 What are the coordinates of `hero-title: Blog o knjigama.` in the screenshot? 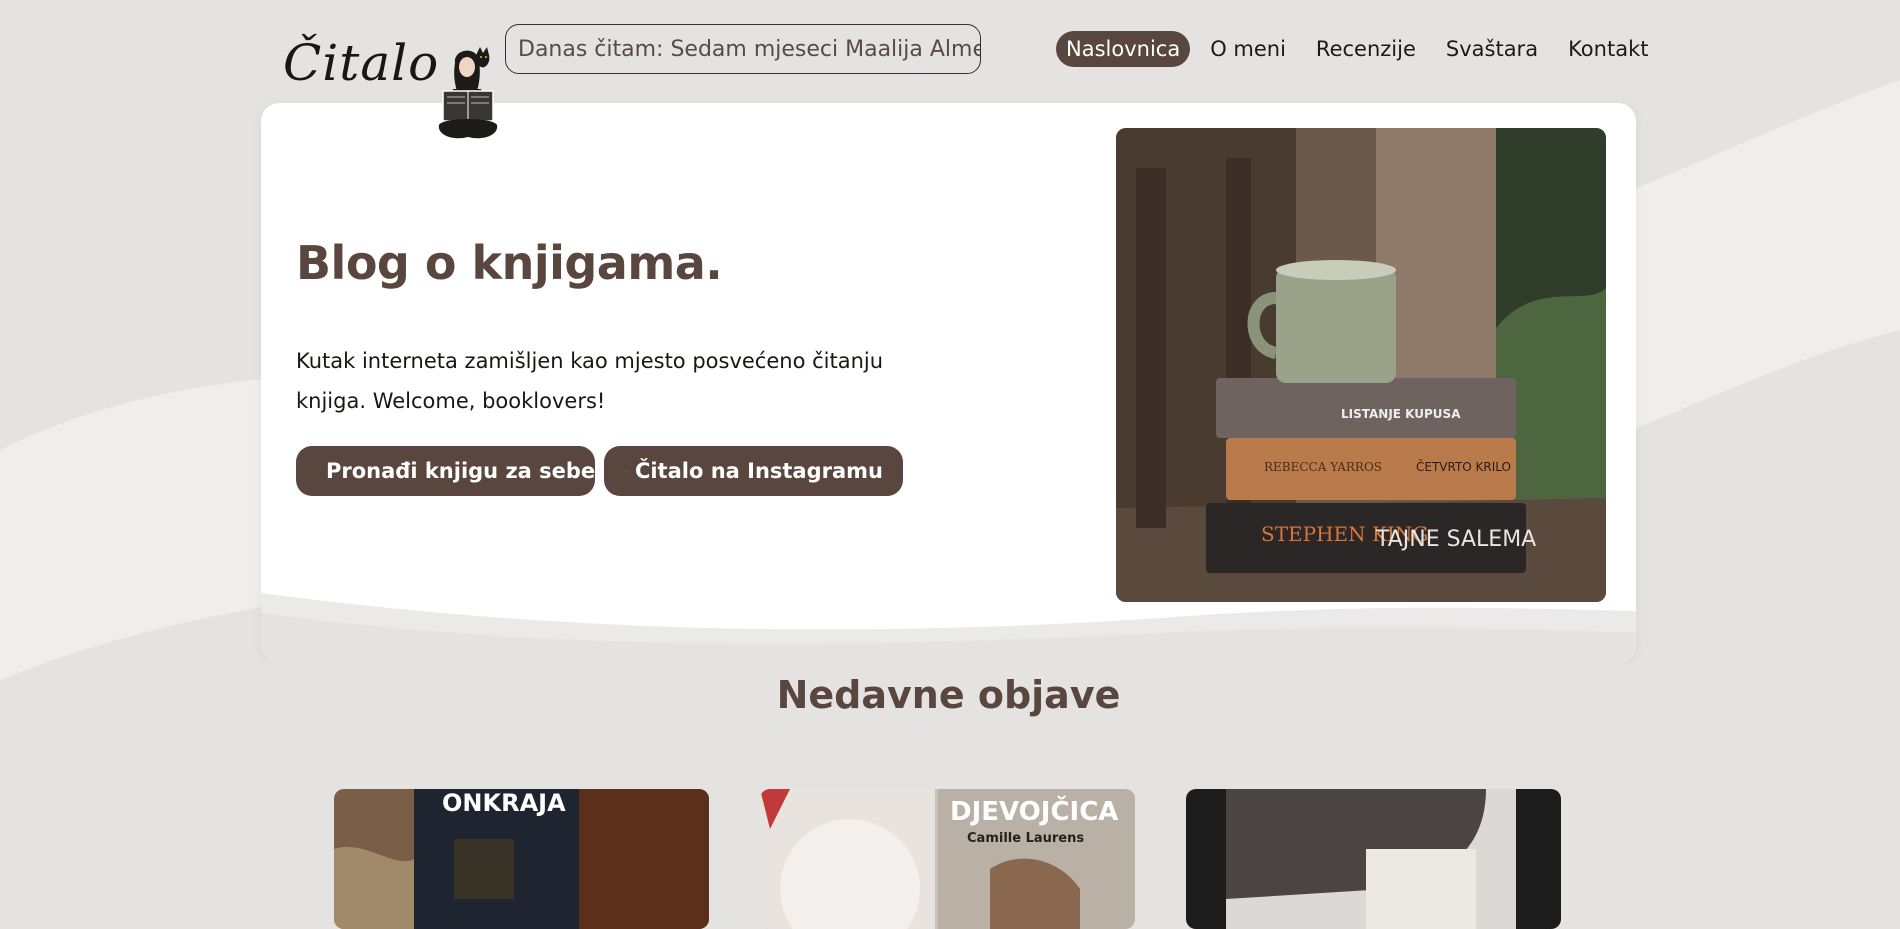 It's located at (509, 263).